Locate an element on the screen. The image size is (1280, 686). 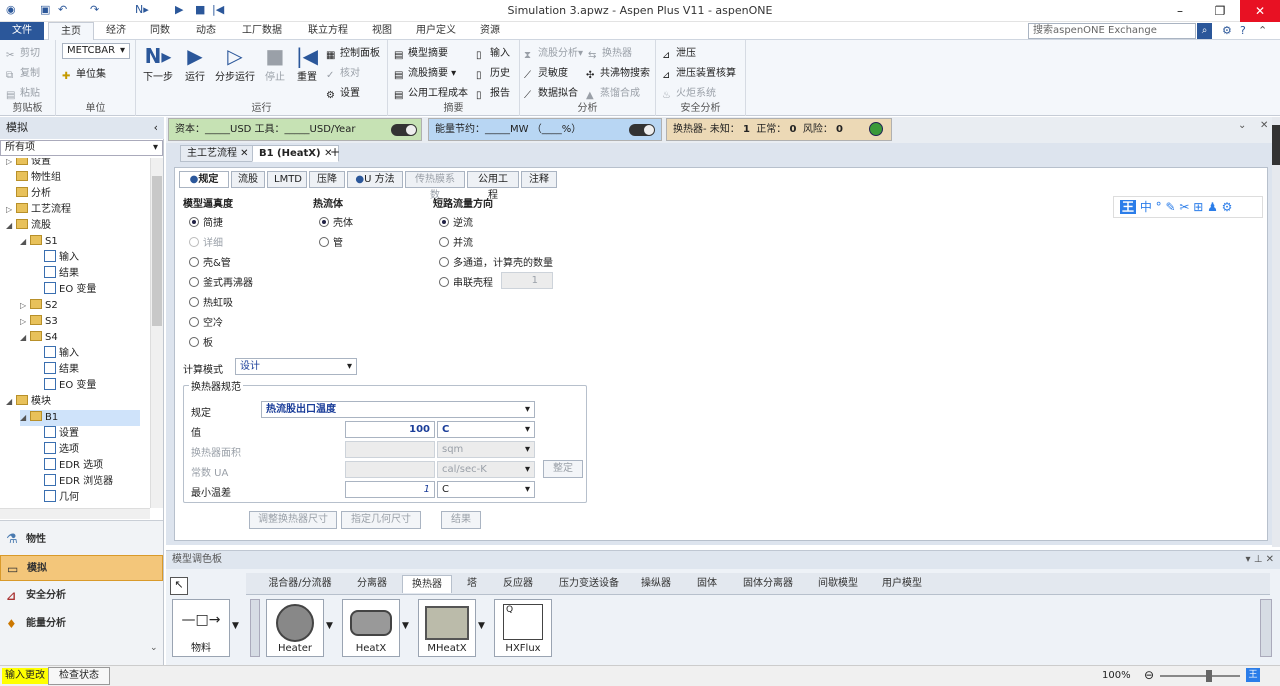
form-tab-utilities: 公用工程 is located at coordinates (493, 186).